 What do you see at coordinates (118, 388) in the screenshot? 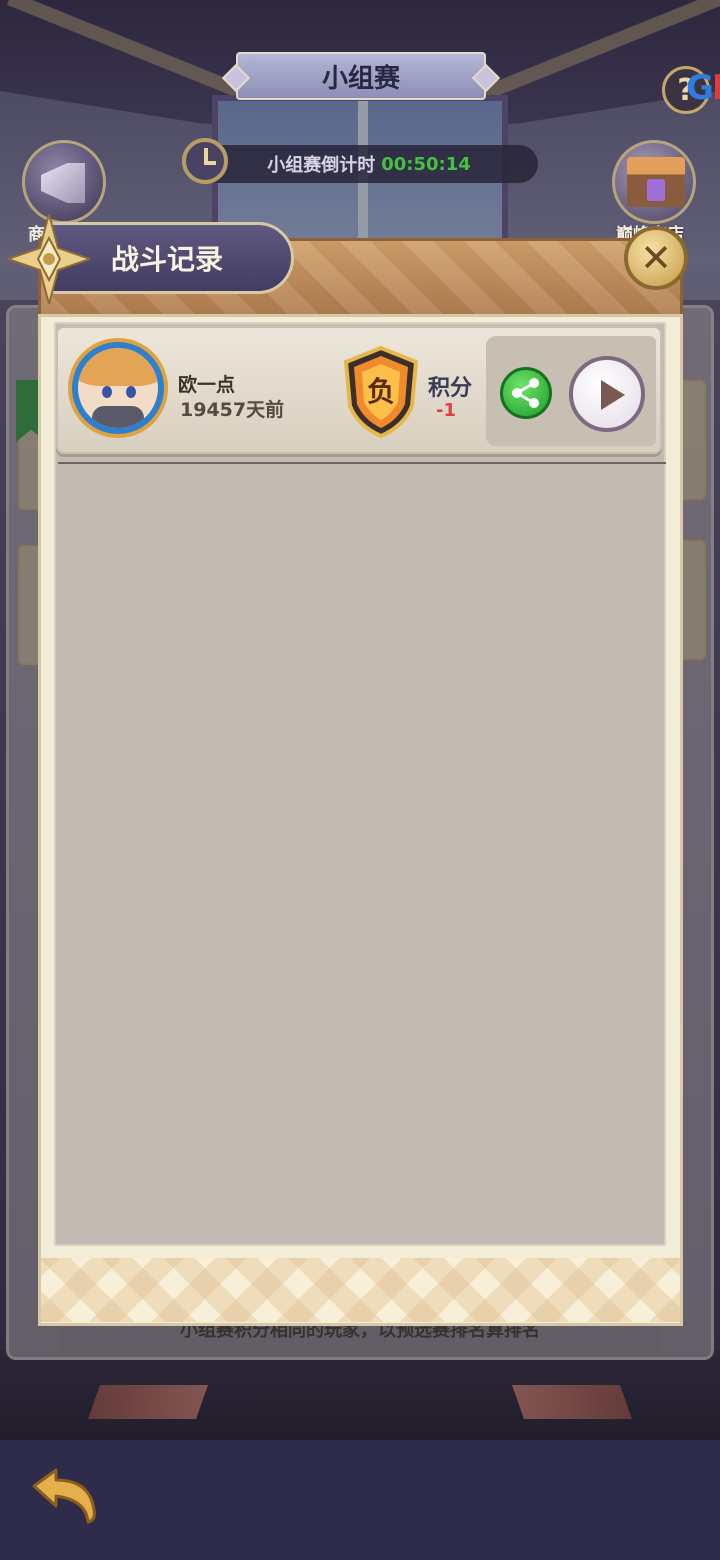
I see `player-avatar` at bounding box center [118, 388].